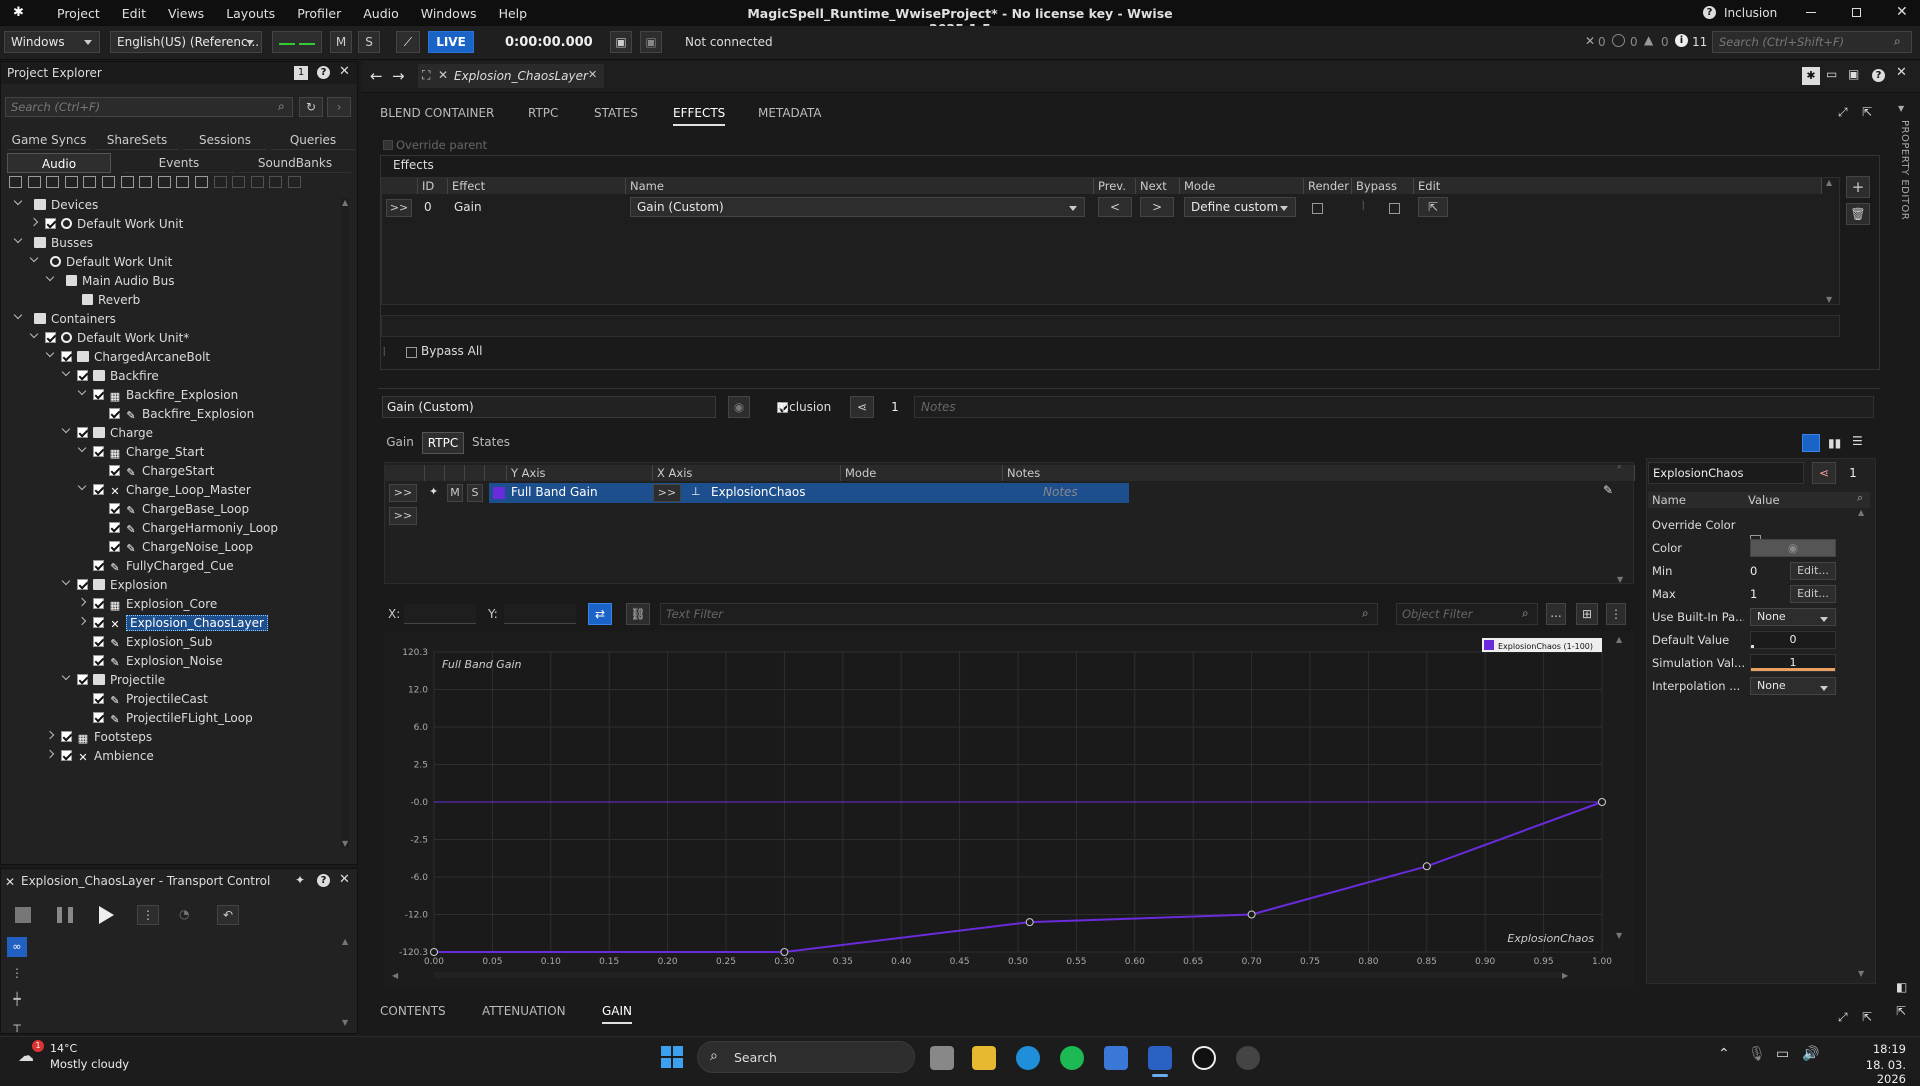  I want to click on object-filter-input: Object Filter, so click(1467, 614).